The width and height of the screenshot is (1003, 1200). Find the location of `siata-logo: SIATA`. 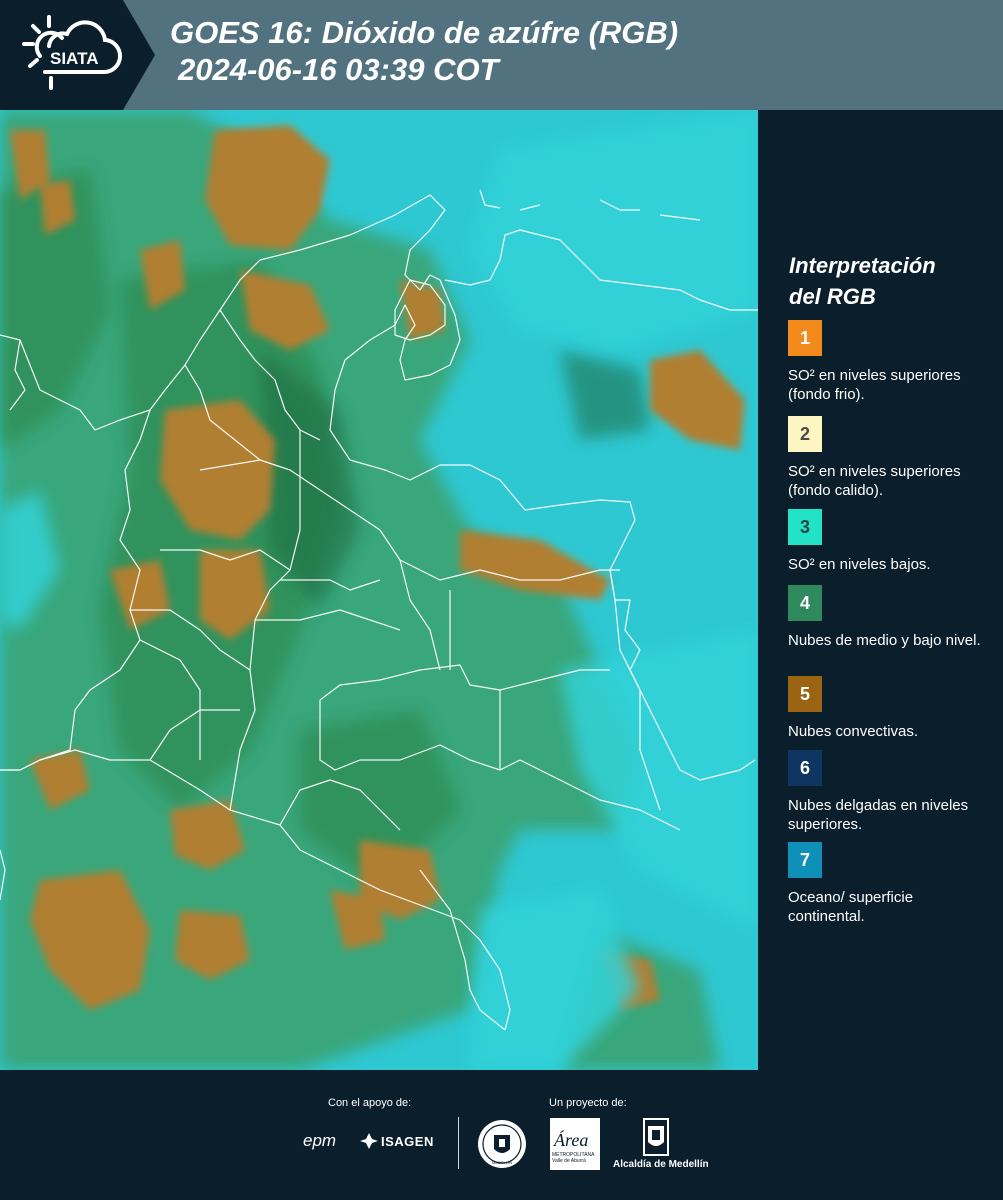

siata-logo: SIATA is located at coordinates (77, 55).